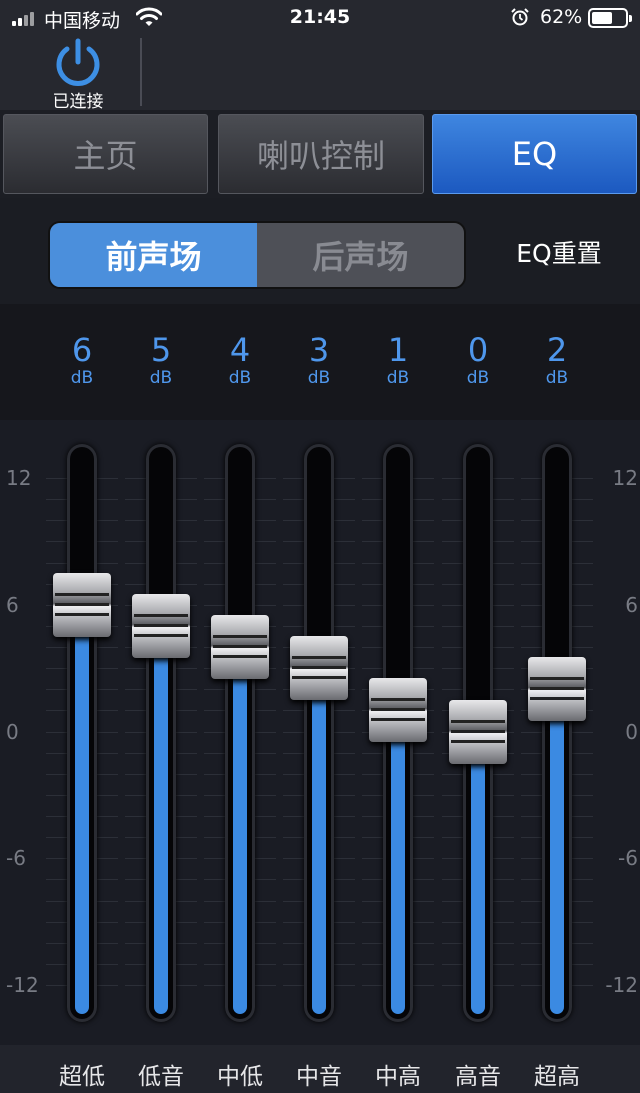 This screenshot has height=1093, width=640. Describe the element at coordinates (19, 478) in the screenshot. I see `scale-label-left: 12` at that location.